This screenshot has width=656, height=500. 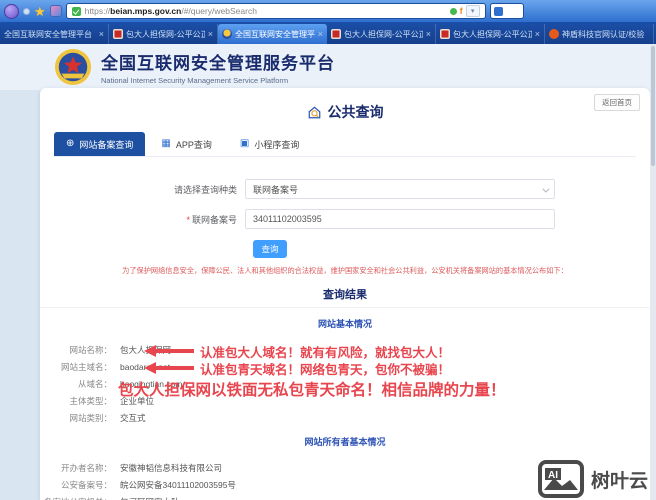 I want to click on gov-badge-favicon, so click(x=227, y=34).